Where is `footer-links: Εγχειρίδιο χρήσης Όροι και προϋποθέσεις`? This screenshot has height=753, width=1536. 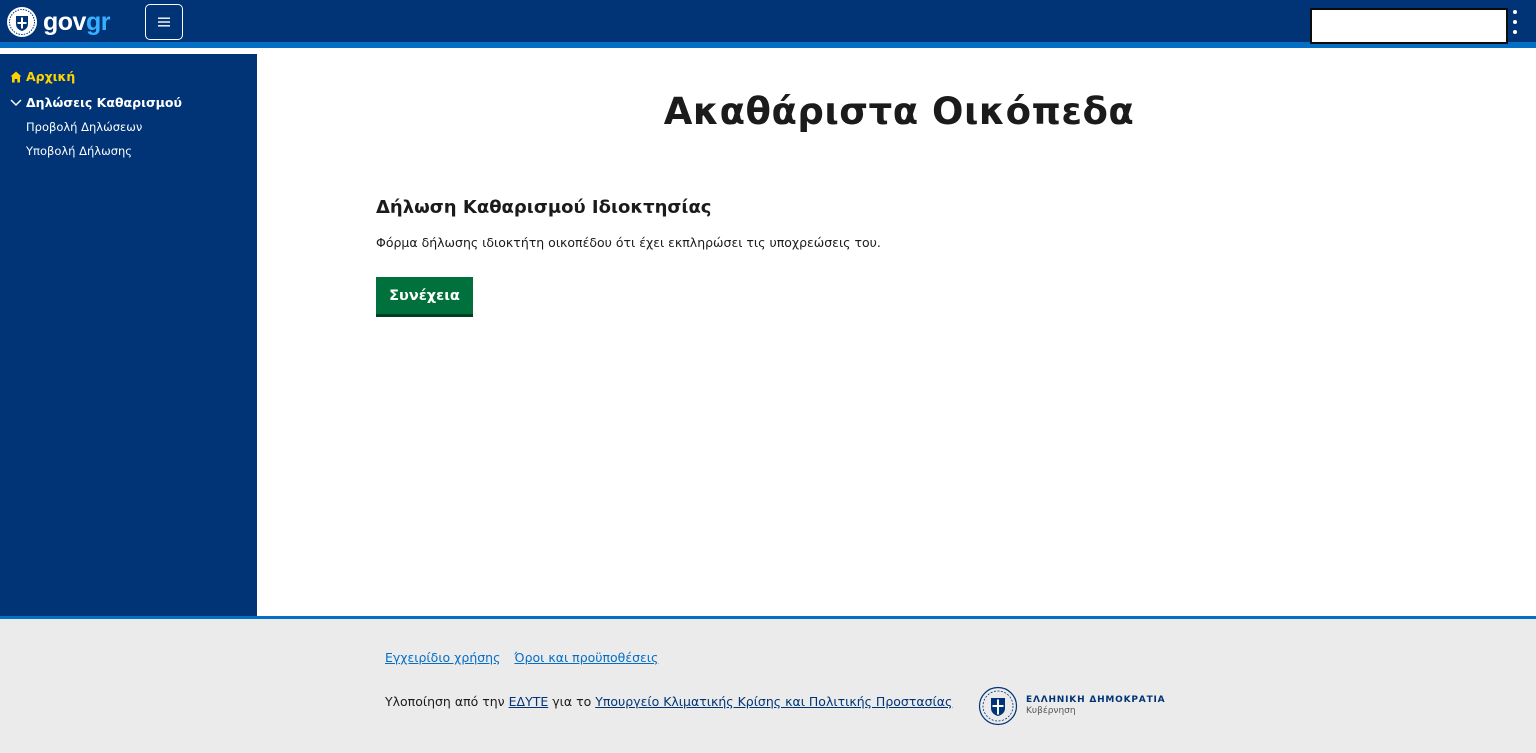
footer-links: Εγχειρίδιο χρήσης Όροι και προϋποθέσεις is located at coordinates (526, 657).